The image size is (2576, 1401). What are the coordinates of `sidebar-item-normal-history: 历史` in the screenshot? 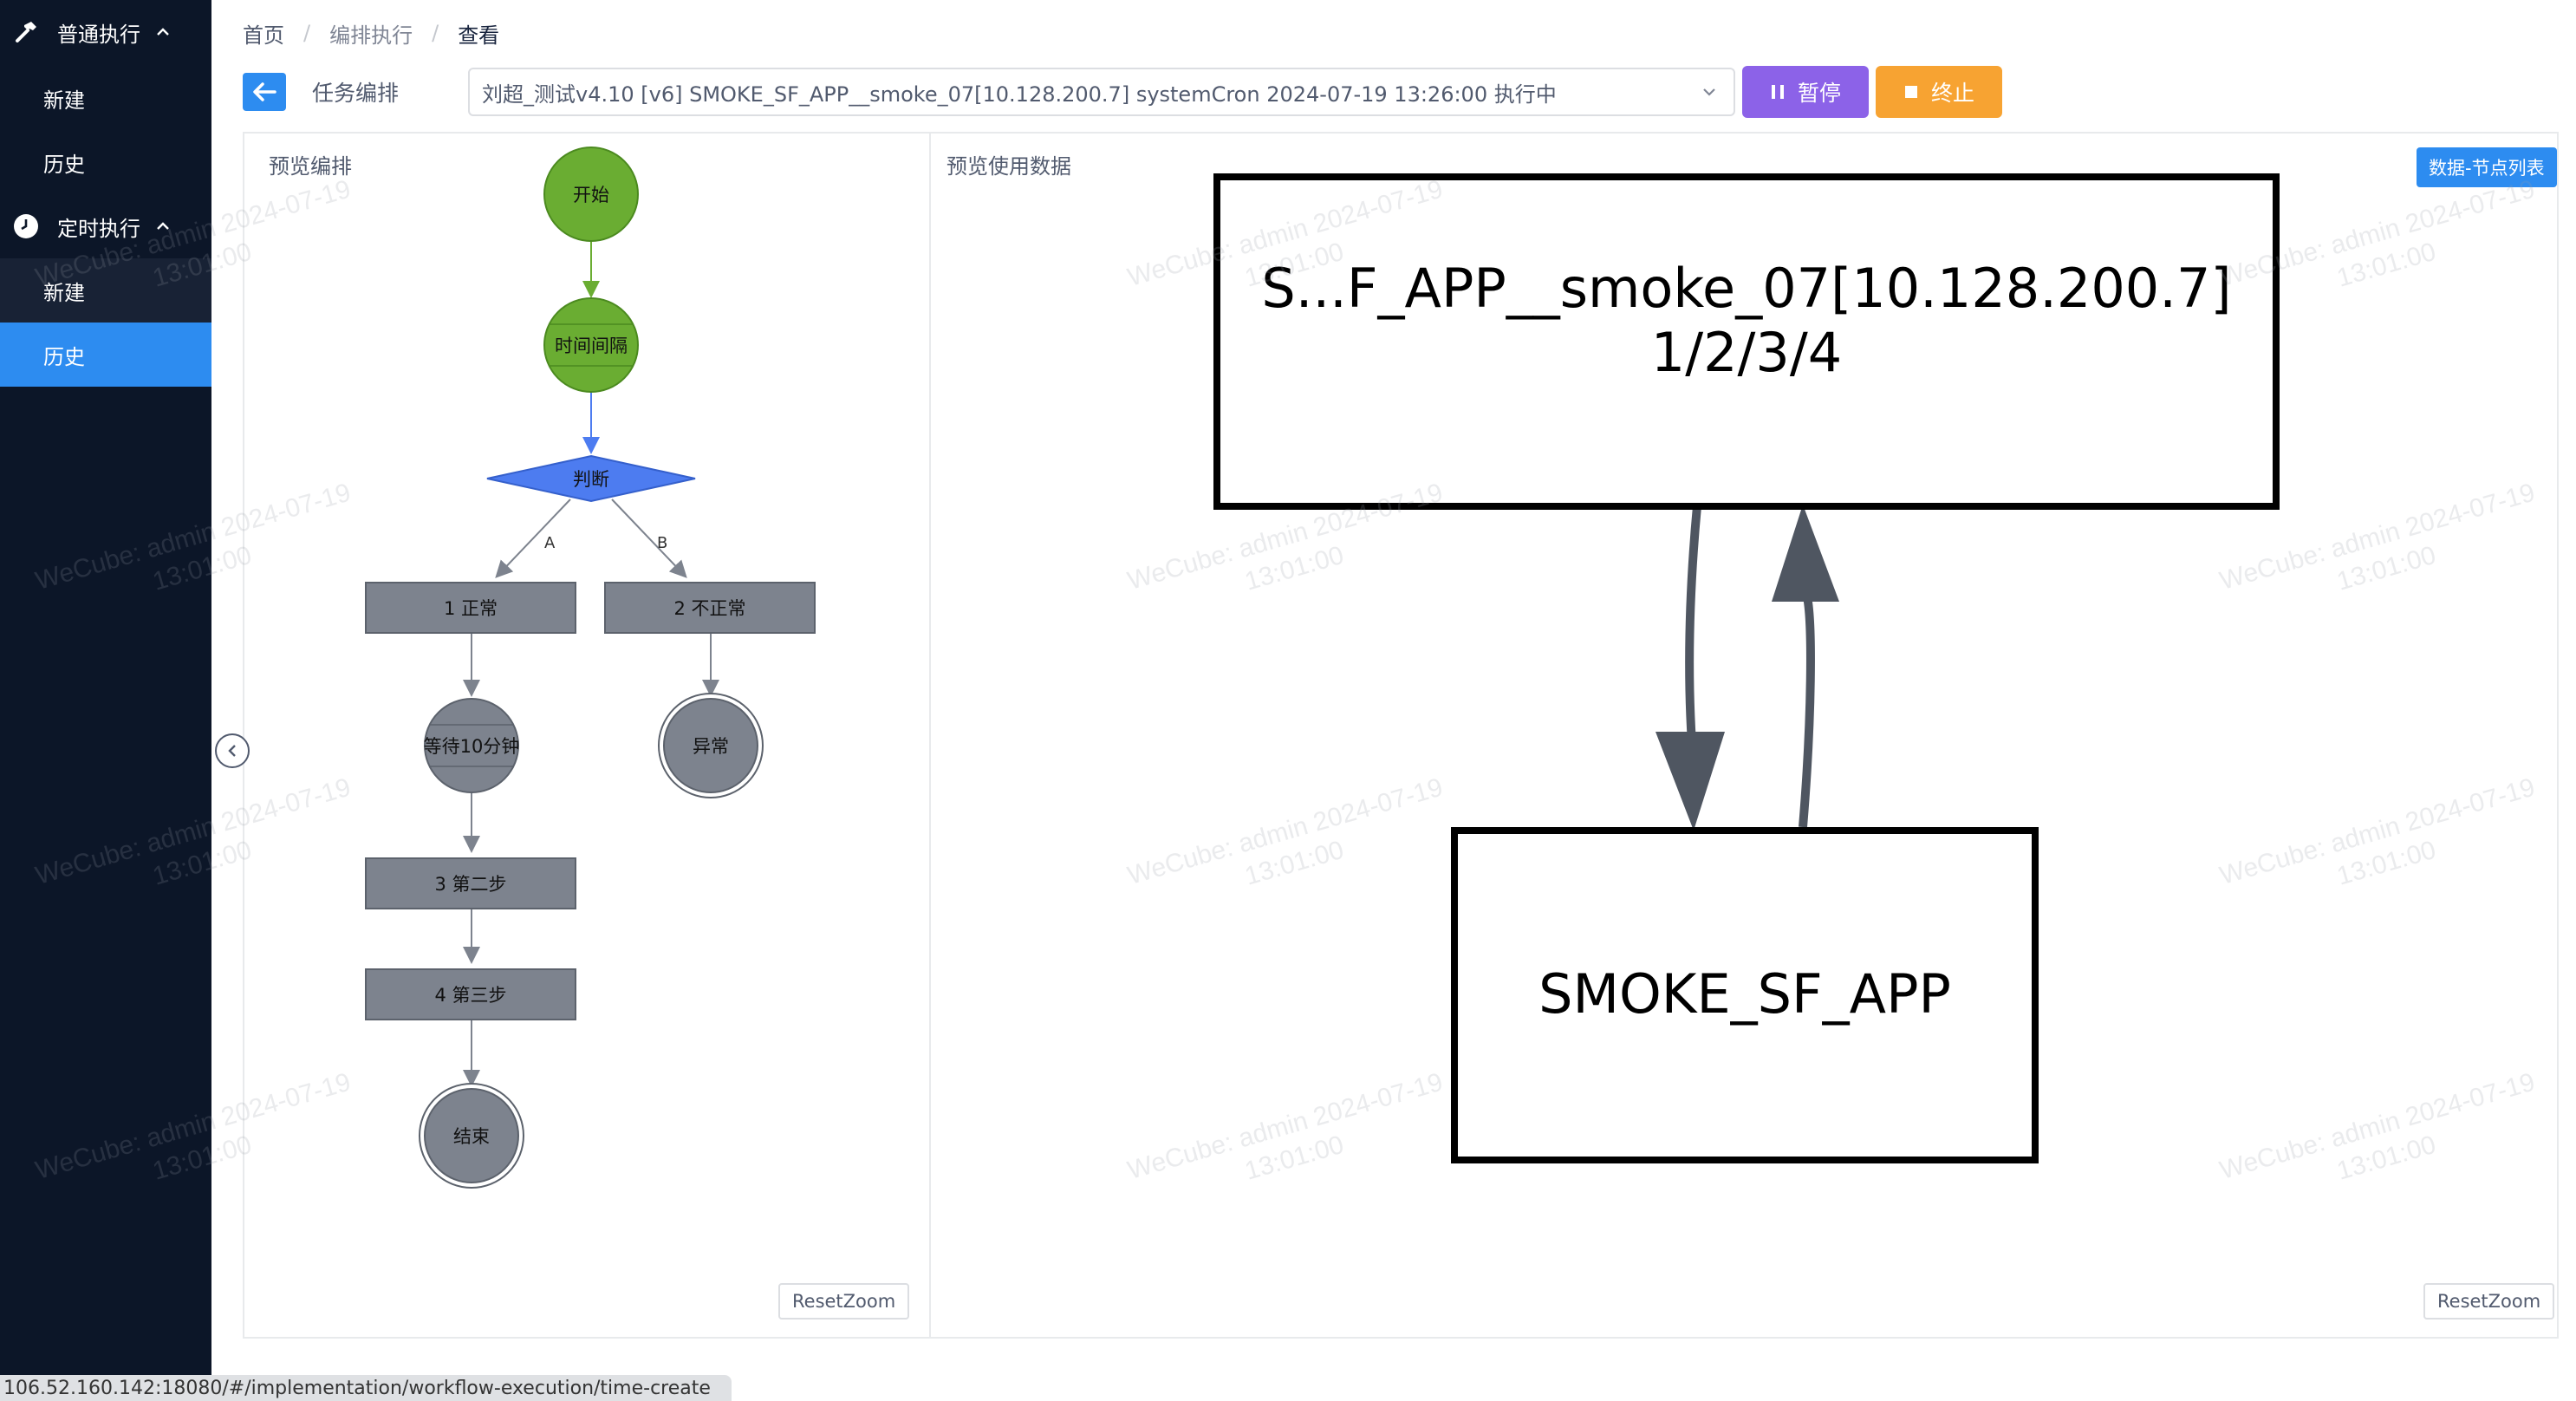 It's located at (105, 162).